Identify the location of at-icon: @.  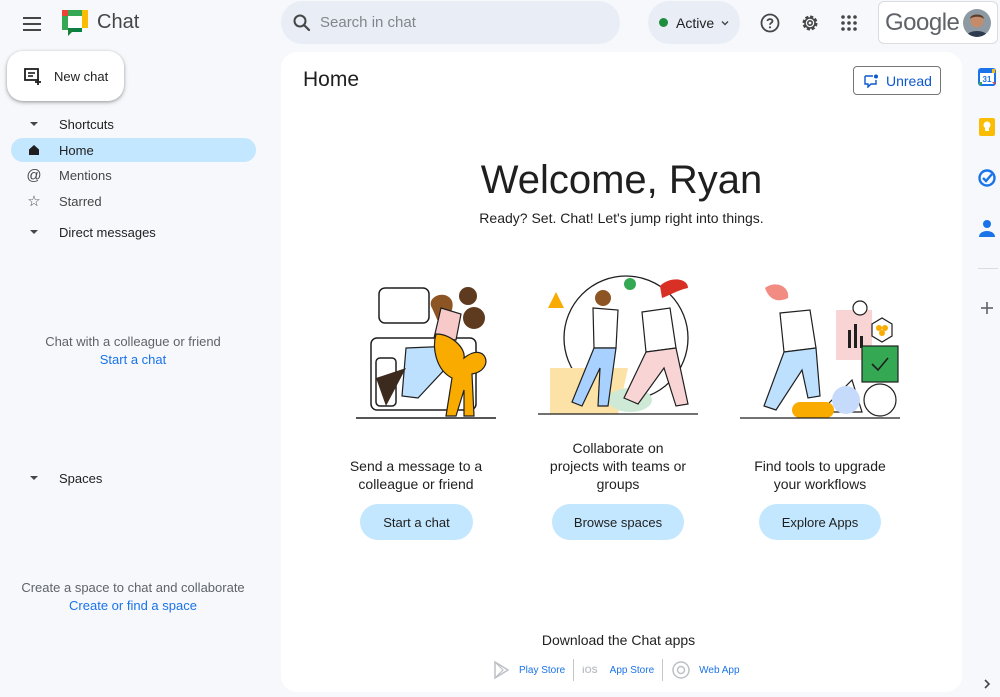
(34, 175).